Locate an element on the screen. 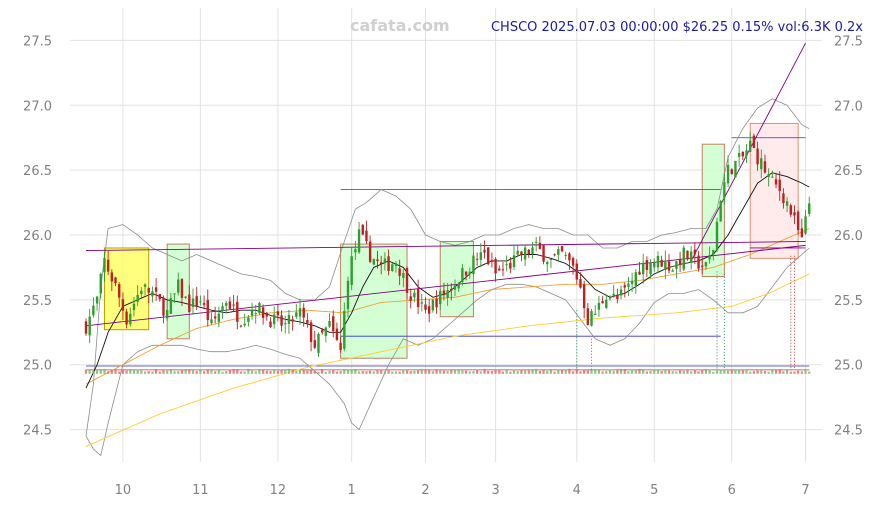 The width and height of the screenshot is (875, 505). watermark: cafata.com is located at coordinates (400, 25).